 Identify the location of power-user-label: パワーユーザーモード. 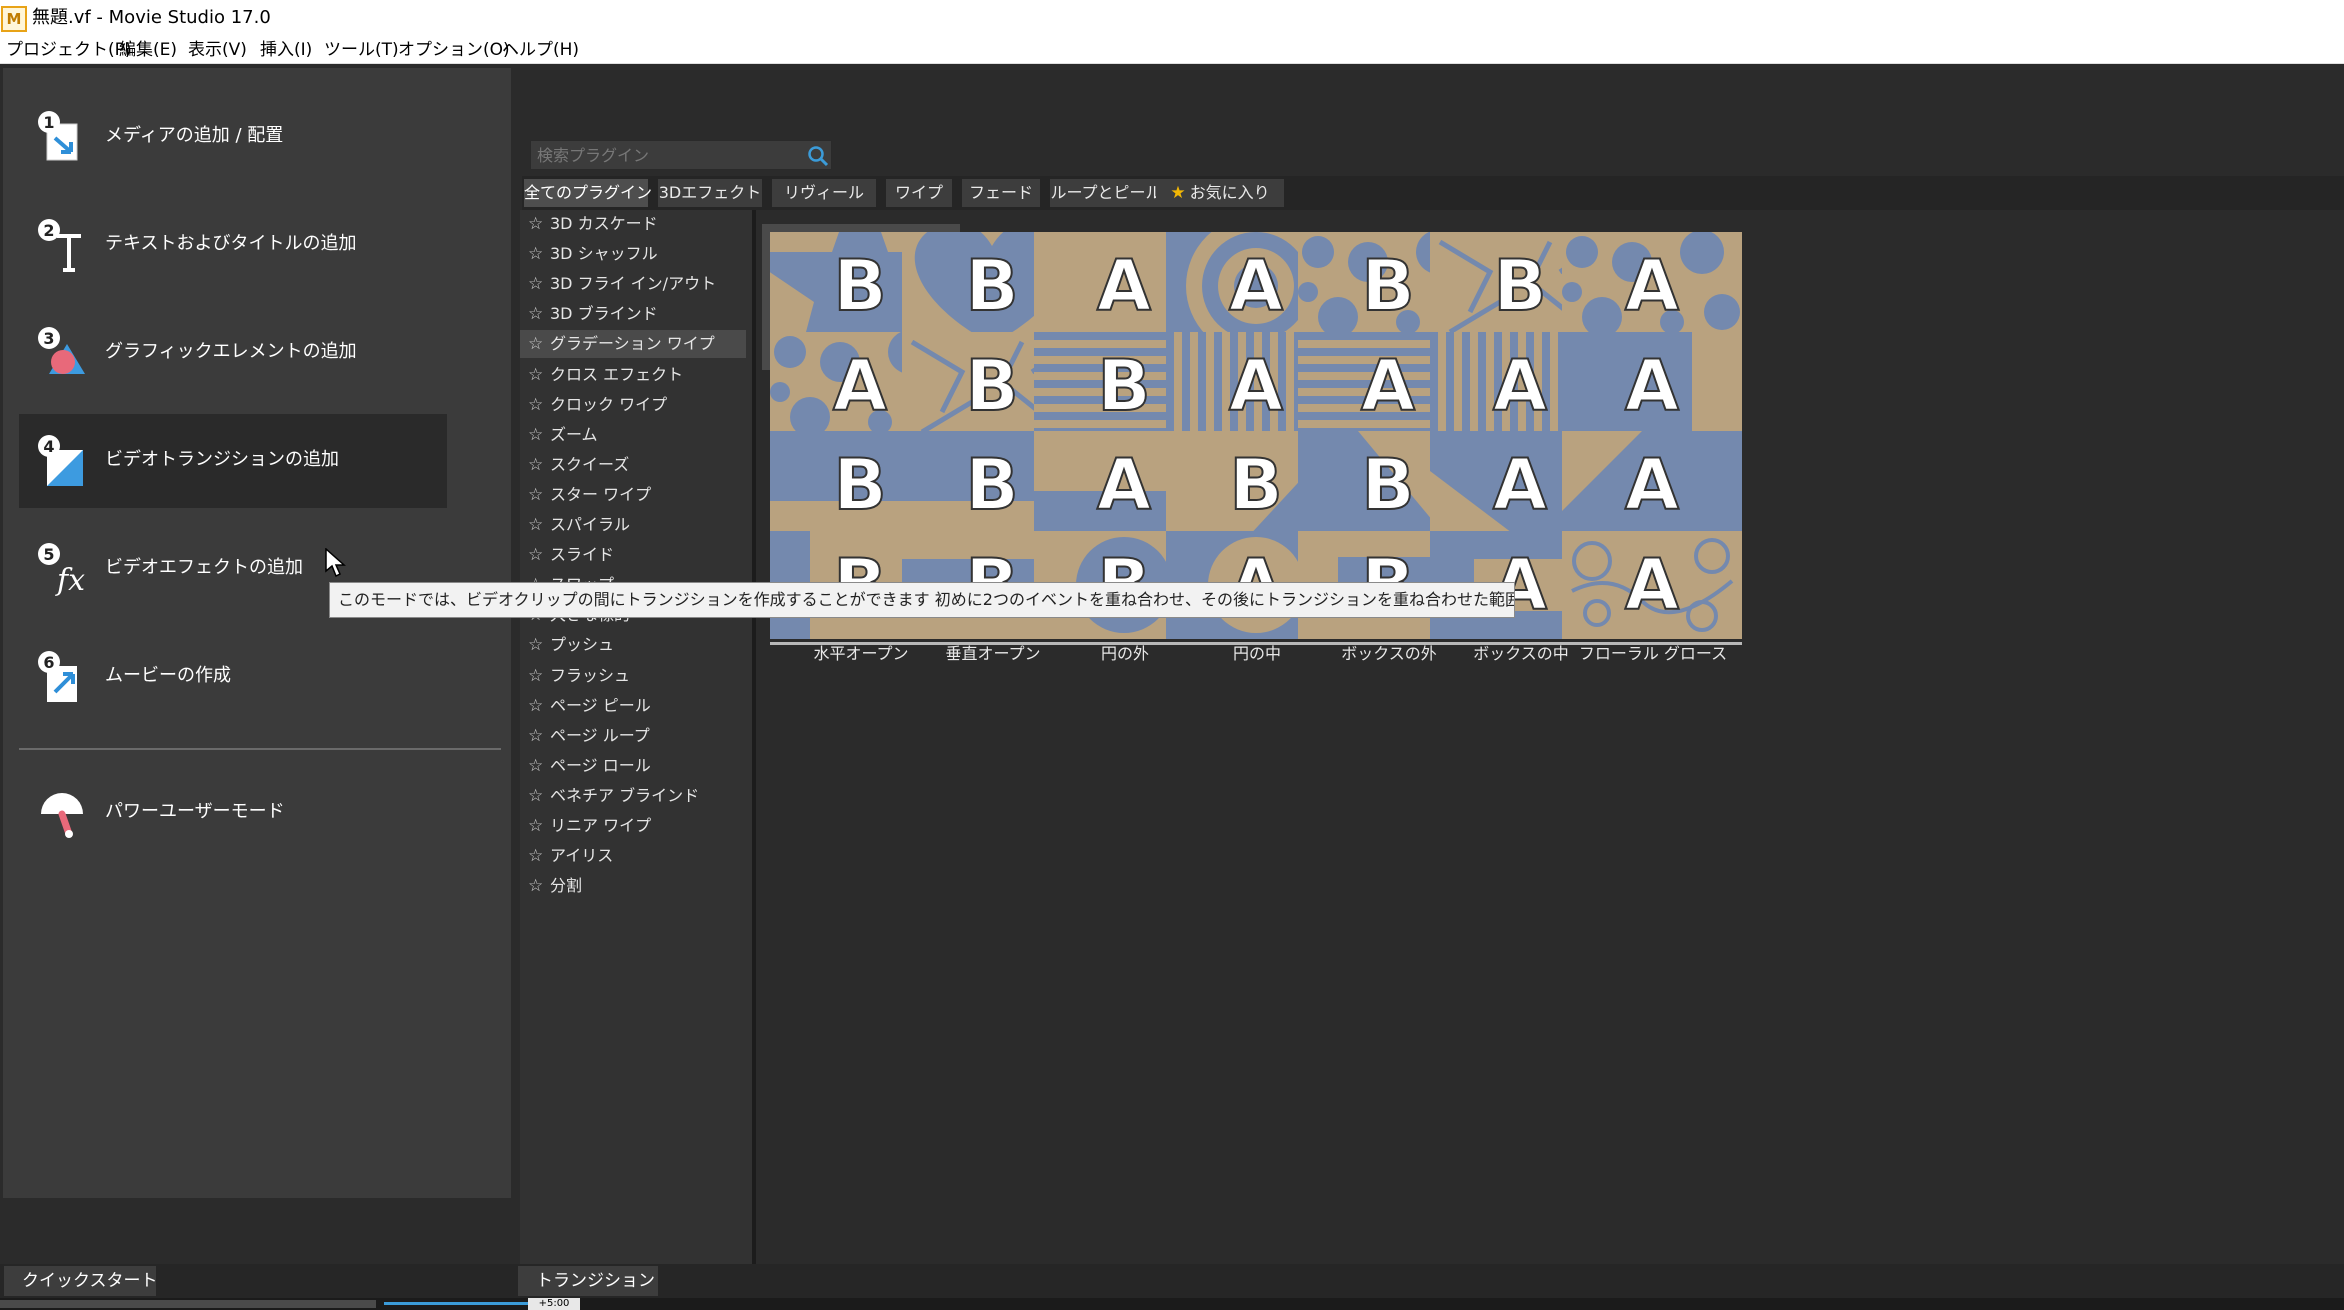
(195, 811).